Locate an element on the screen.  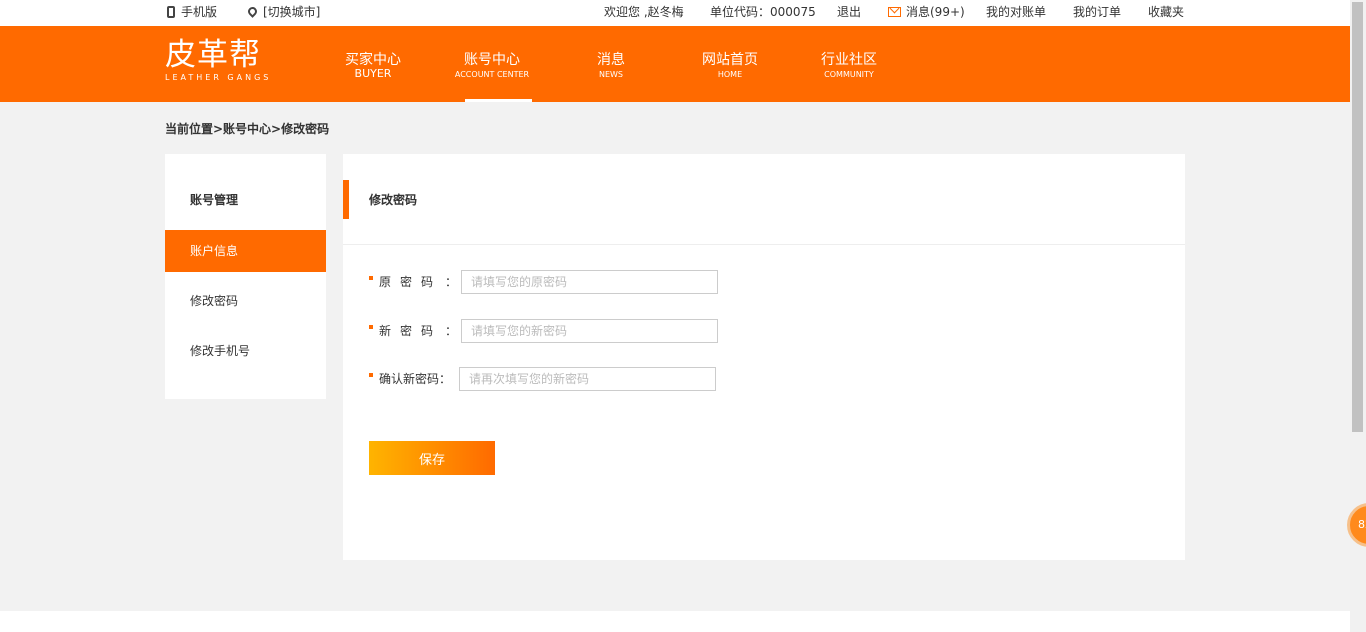
confirm-password-label: 确认新密码 is located at coordinates (409, 379).